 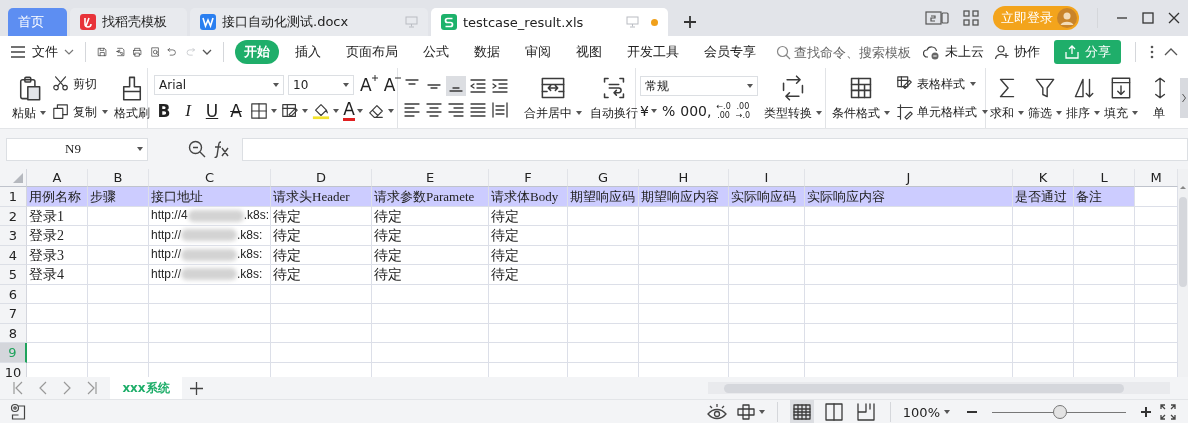 I want to click on italic-button: I, so click(x=188, y=111).